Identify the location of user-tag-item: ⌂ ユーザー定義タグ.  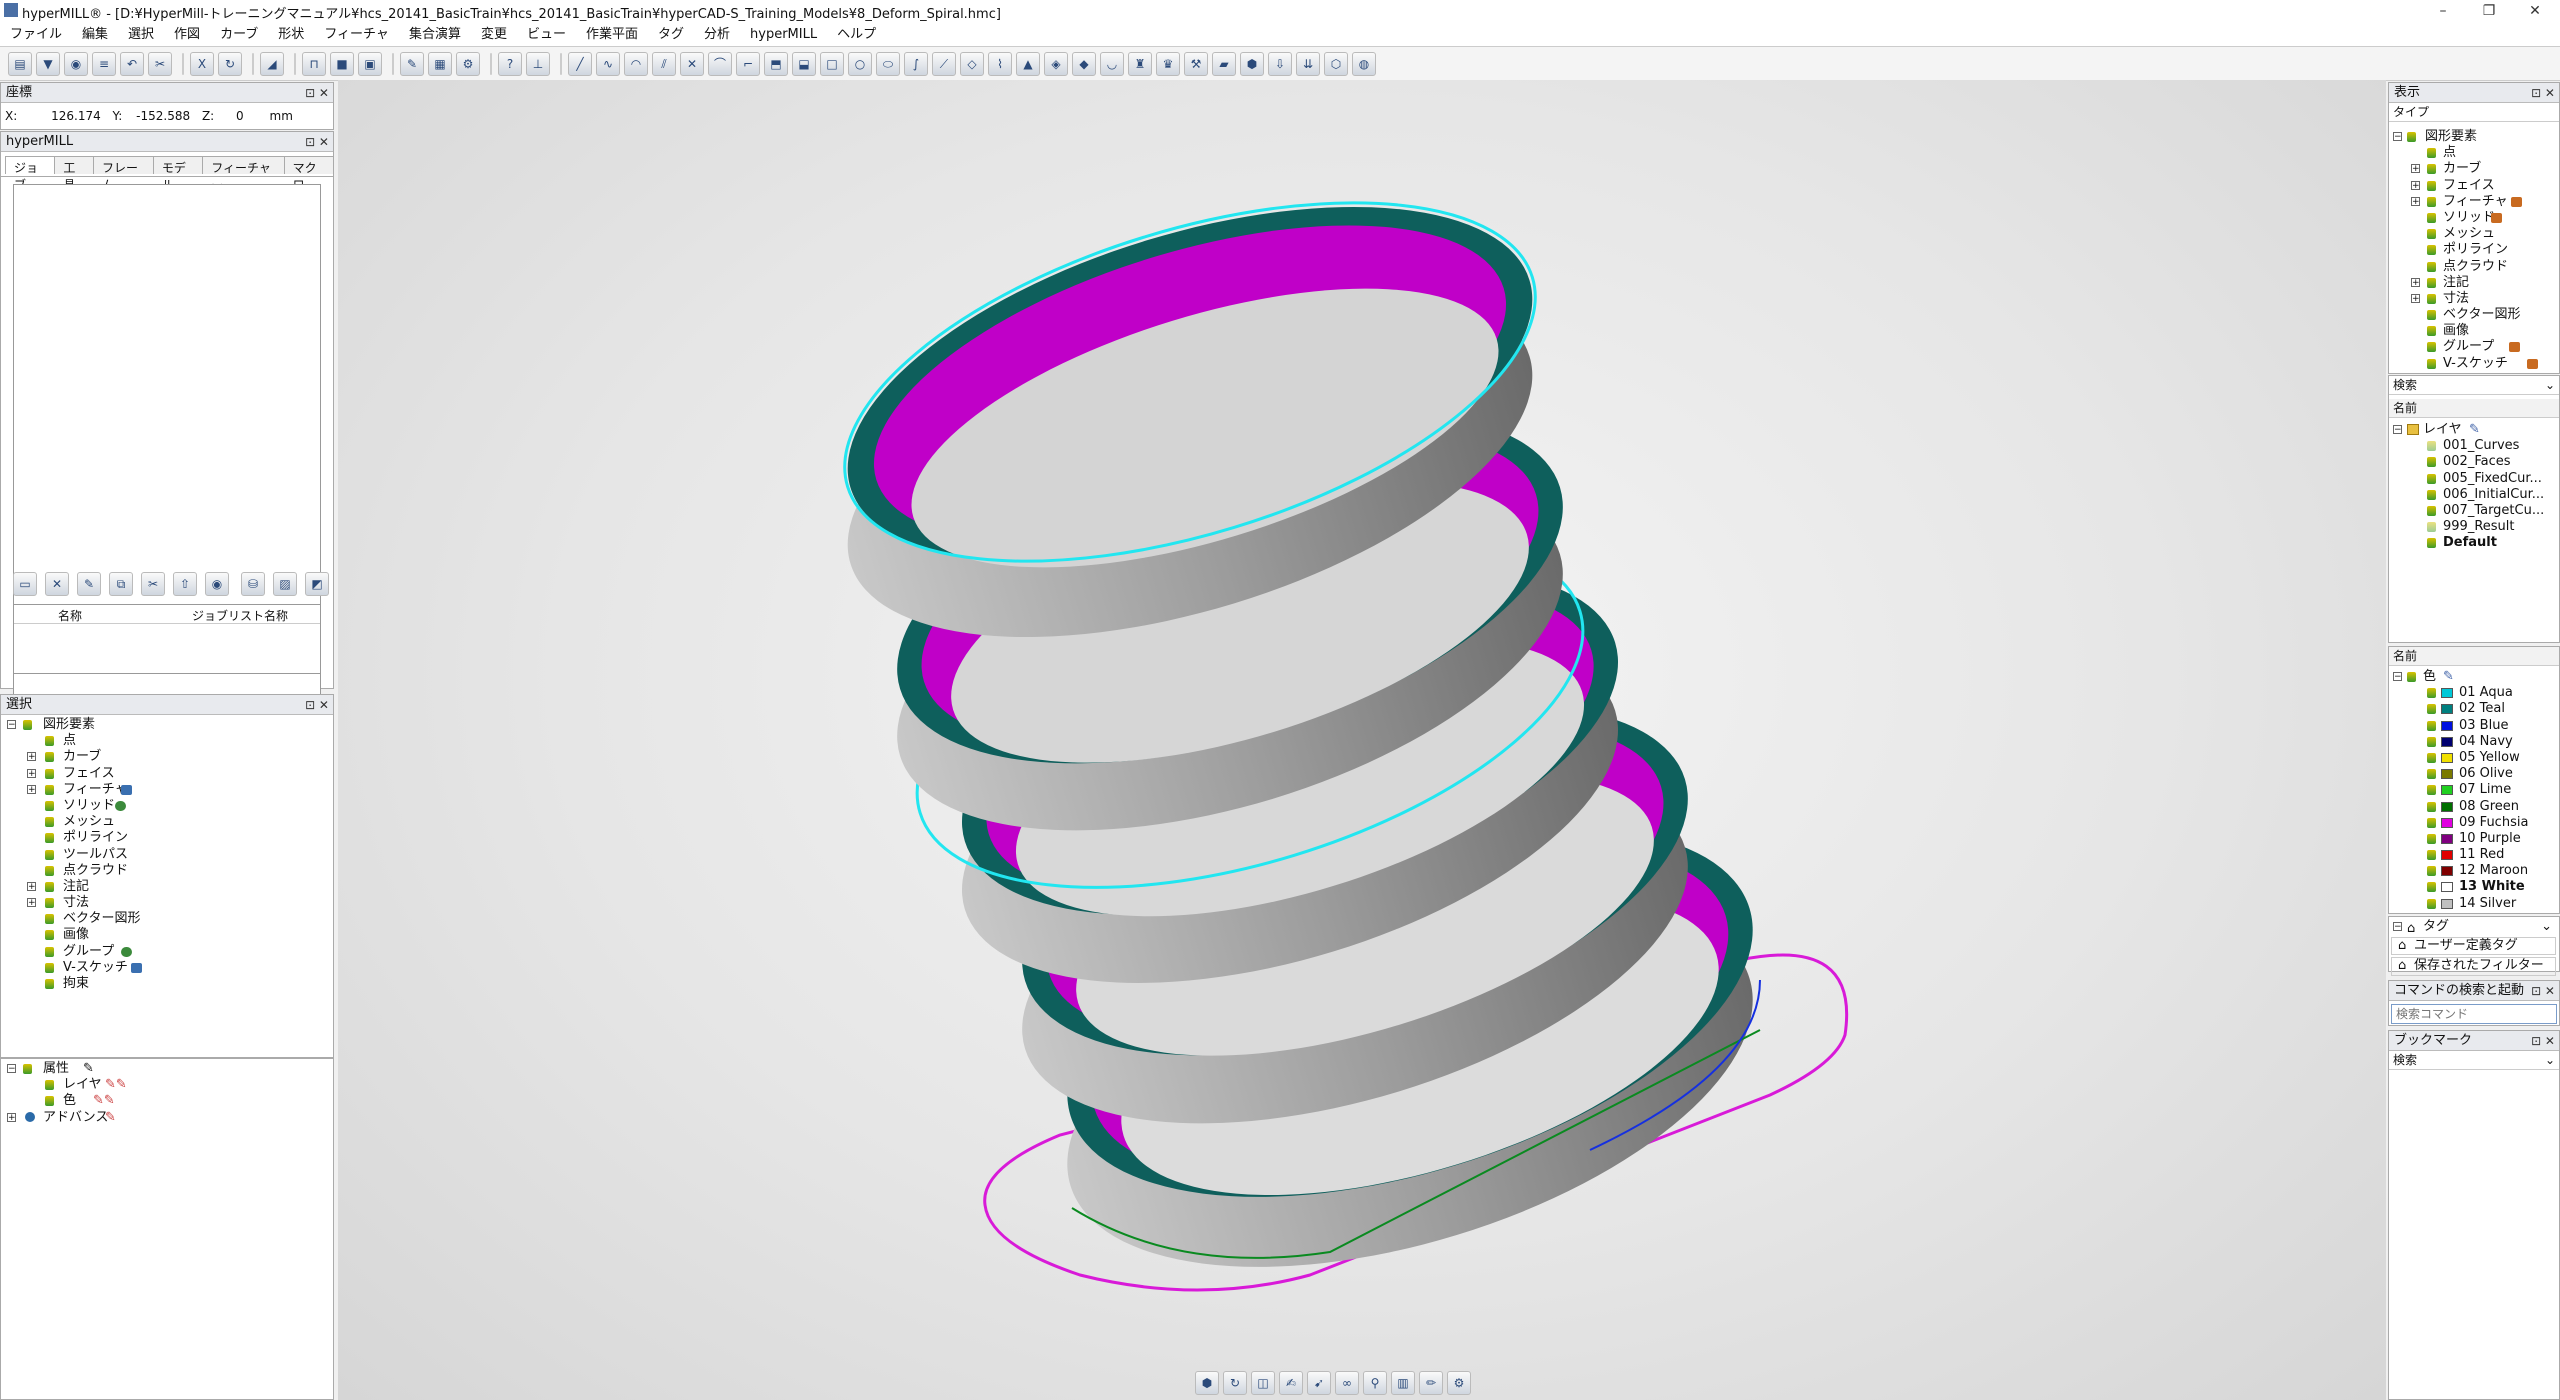
(2473, 946).